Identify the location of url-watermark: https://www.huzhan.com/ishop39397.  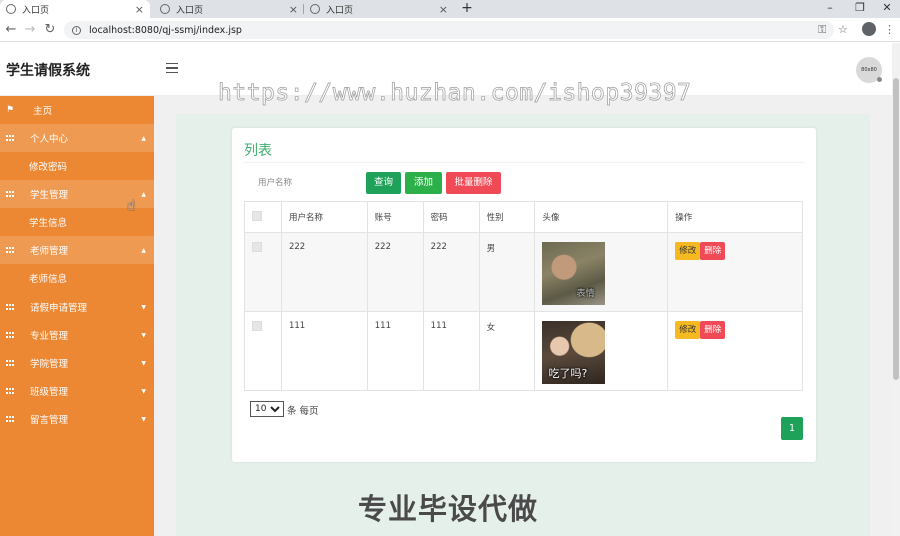
(455, 93).